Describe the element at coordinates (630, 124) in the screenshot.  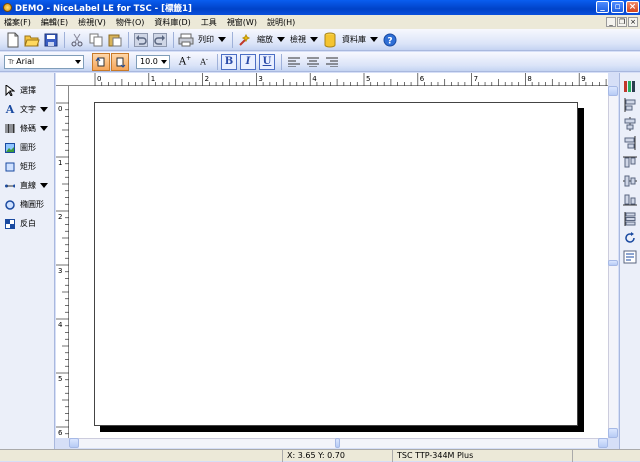
I see `align-horizontal-centers-icon` at that location.